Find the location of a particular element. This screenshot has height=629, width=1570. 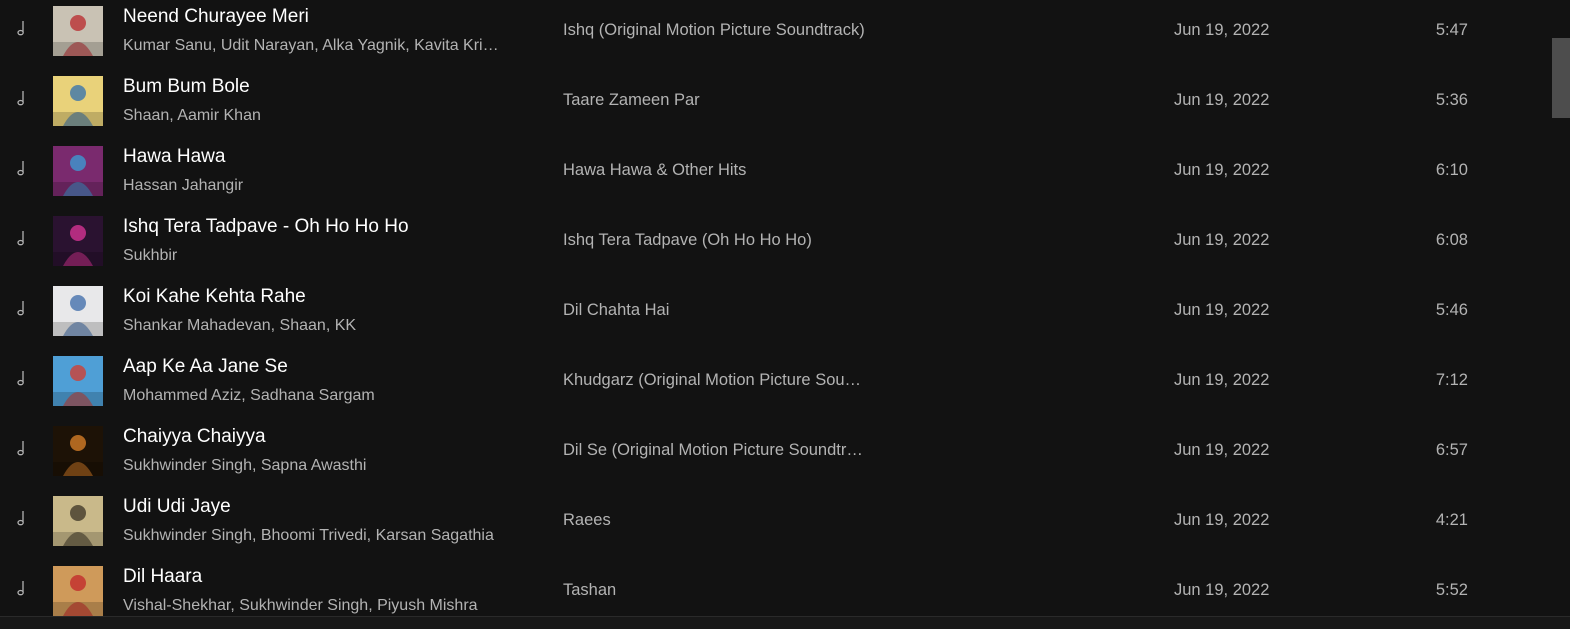

track-album: Dil Chahta Hai is located at coordinates (743, 310).